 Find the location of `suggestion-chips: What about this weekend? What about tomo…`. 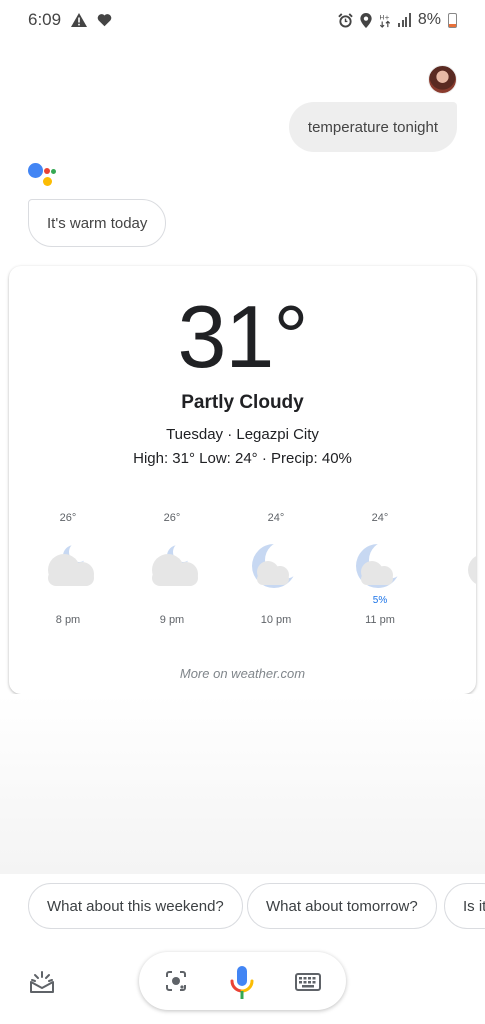

suggestion-chips: What about this weekend? What about tomo… is located at coordinates (242, 906).